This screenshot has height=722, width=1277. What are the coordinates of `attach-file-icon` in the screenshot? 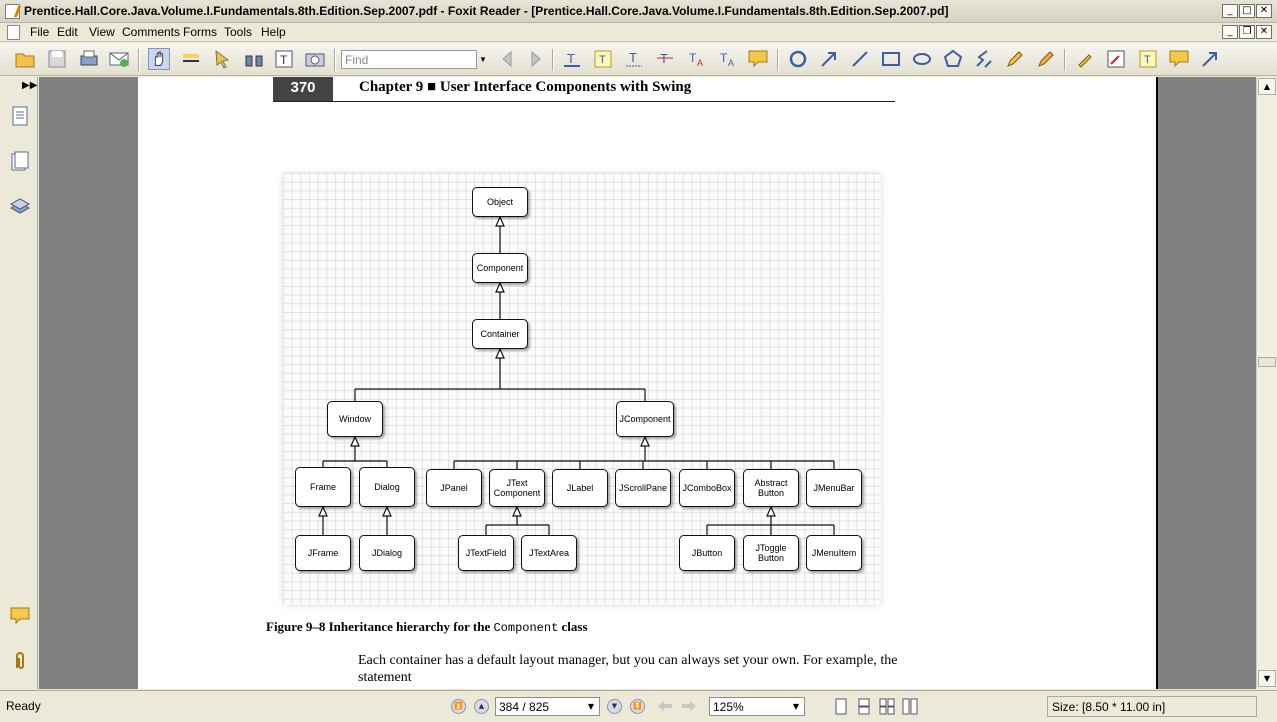 It's located at (1085, 59).